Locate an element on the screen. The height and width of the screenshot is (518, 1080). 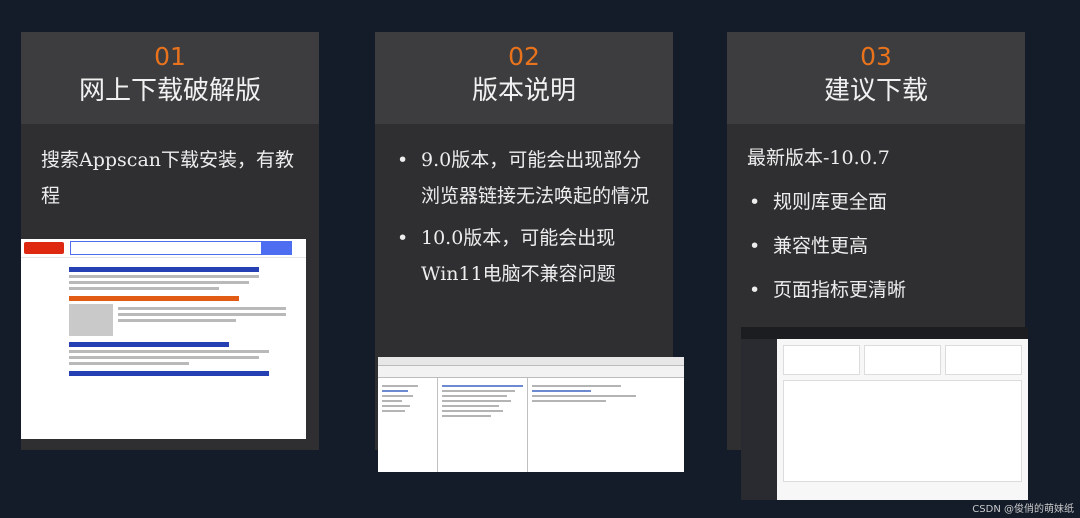
card-title: 建议下载 is located at coordinates (875, 91).